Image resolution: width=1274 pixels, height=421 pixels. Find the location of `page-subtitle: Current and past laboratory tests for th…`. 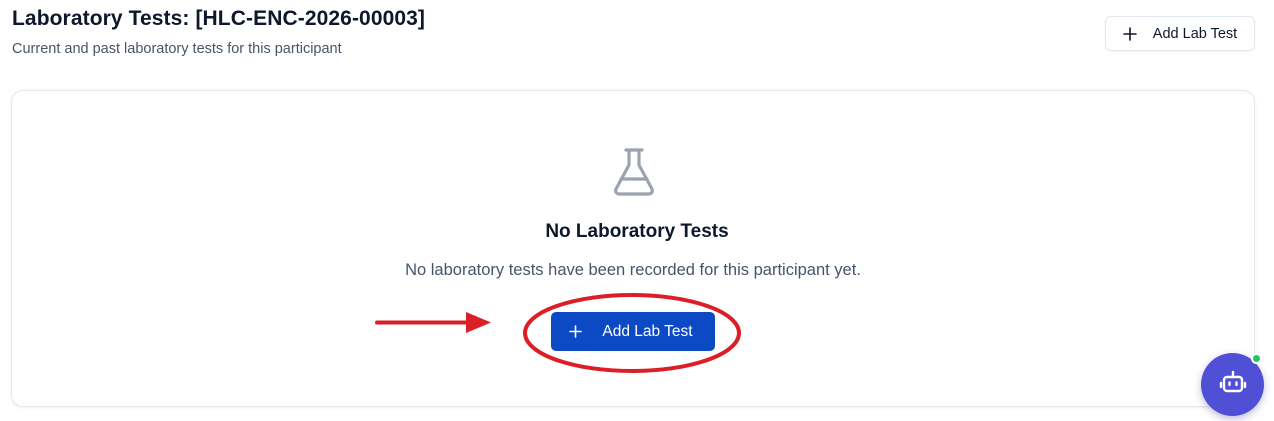

page-subtitle: Current and past laboratory tests for th… is located at coordinates (177, 49).